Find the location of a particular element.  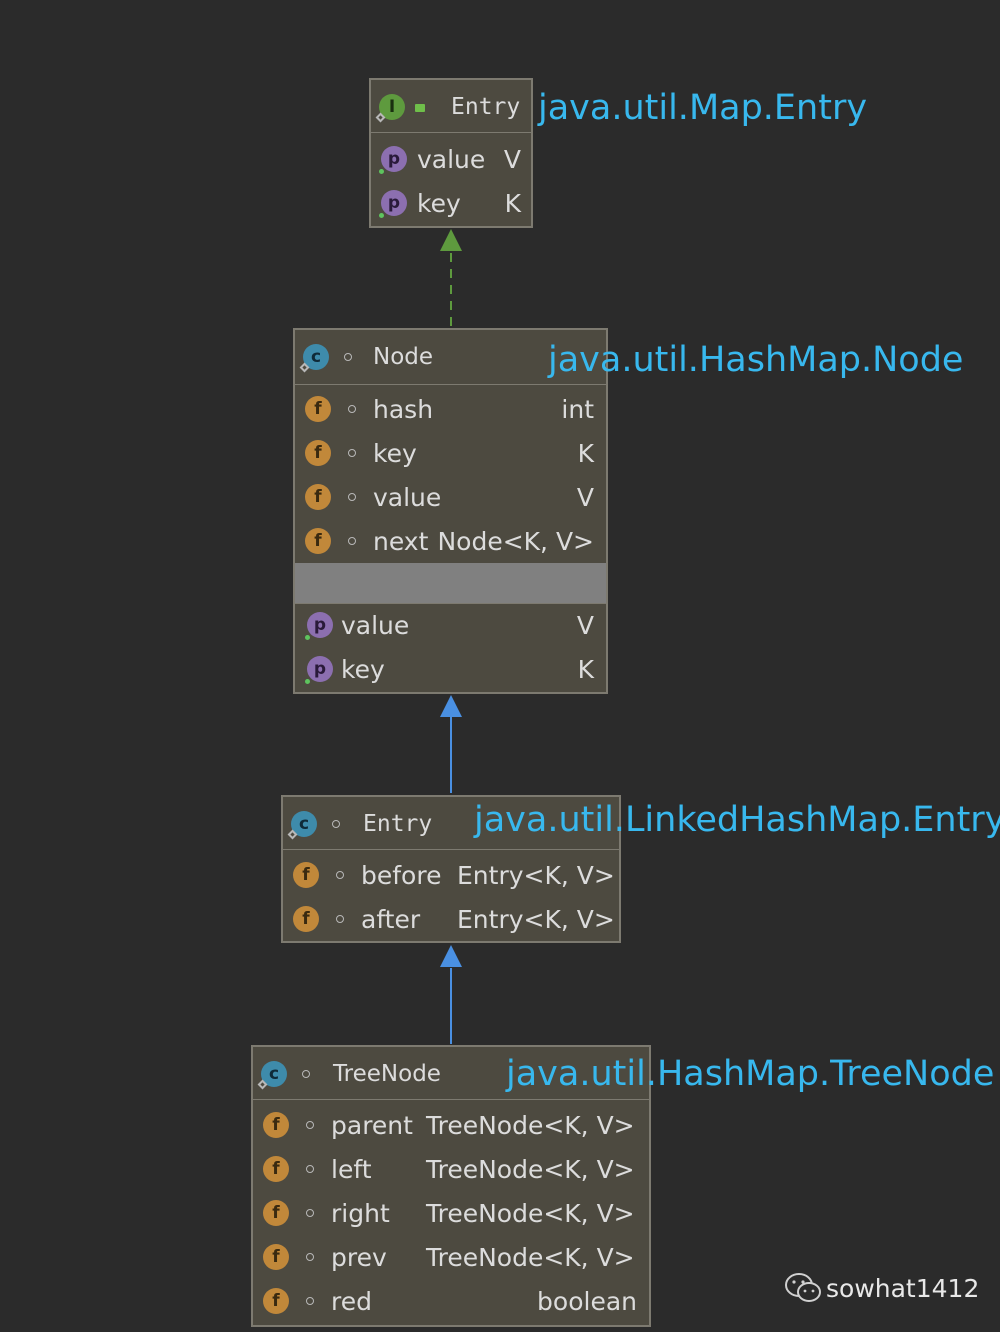

section-divider is located at coordinates (450, 603).